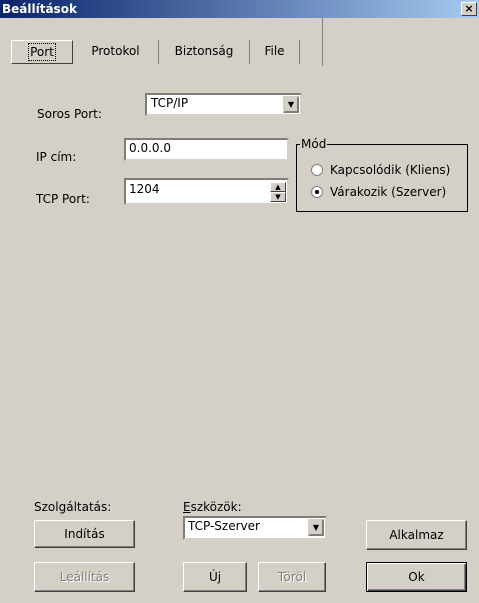  I want to click on start-button: Indítás, so click(84, 534).